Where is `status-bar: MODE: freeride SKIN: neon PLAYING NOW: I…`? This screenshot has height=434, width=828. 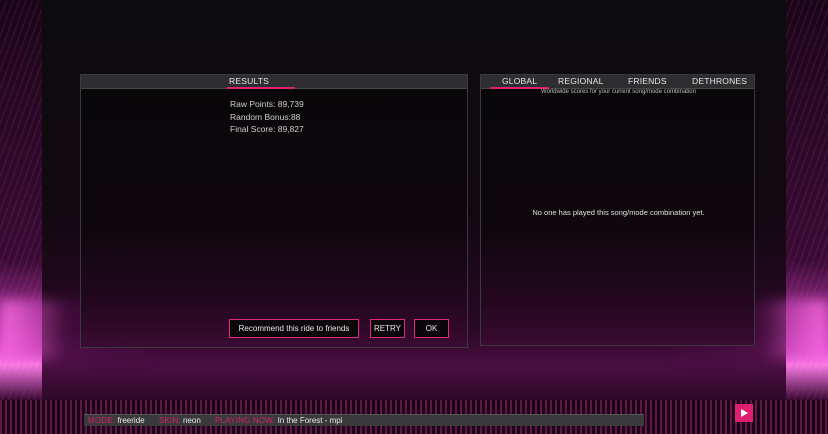
status-bar: MODE: freeride SKIN: neon PLAYING NOW: I… is located at coordinates (364, 420).